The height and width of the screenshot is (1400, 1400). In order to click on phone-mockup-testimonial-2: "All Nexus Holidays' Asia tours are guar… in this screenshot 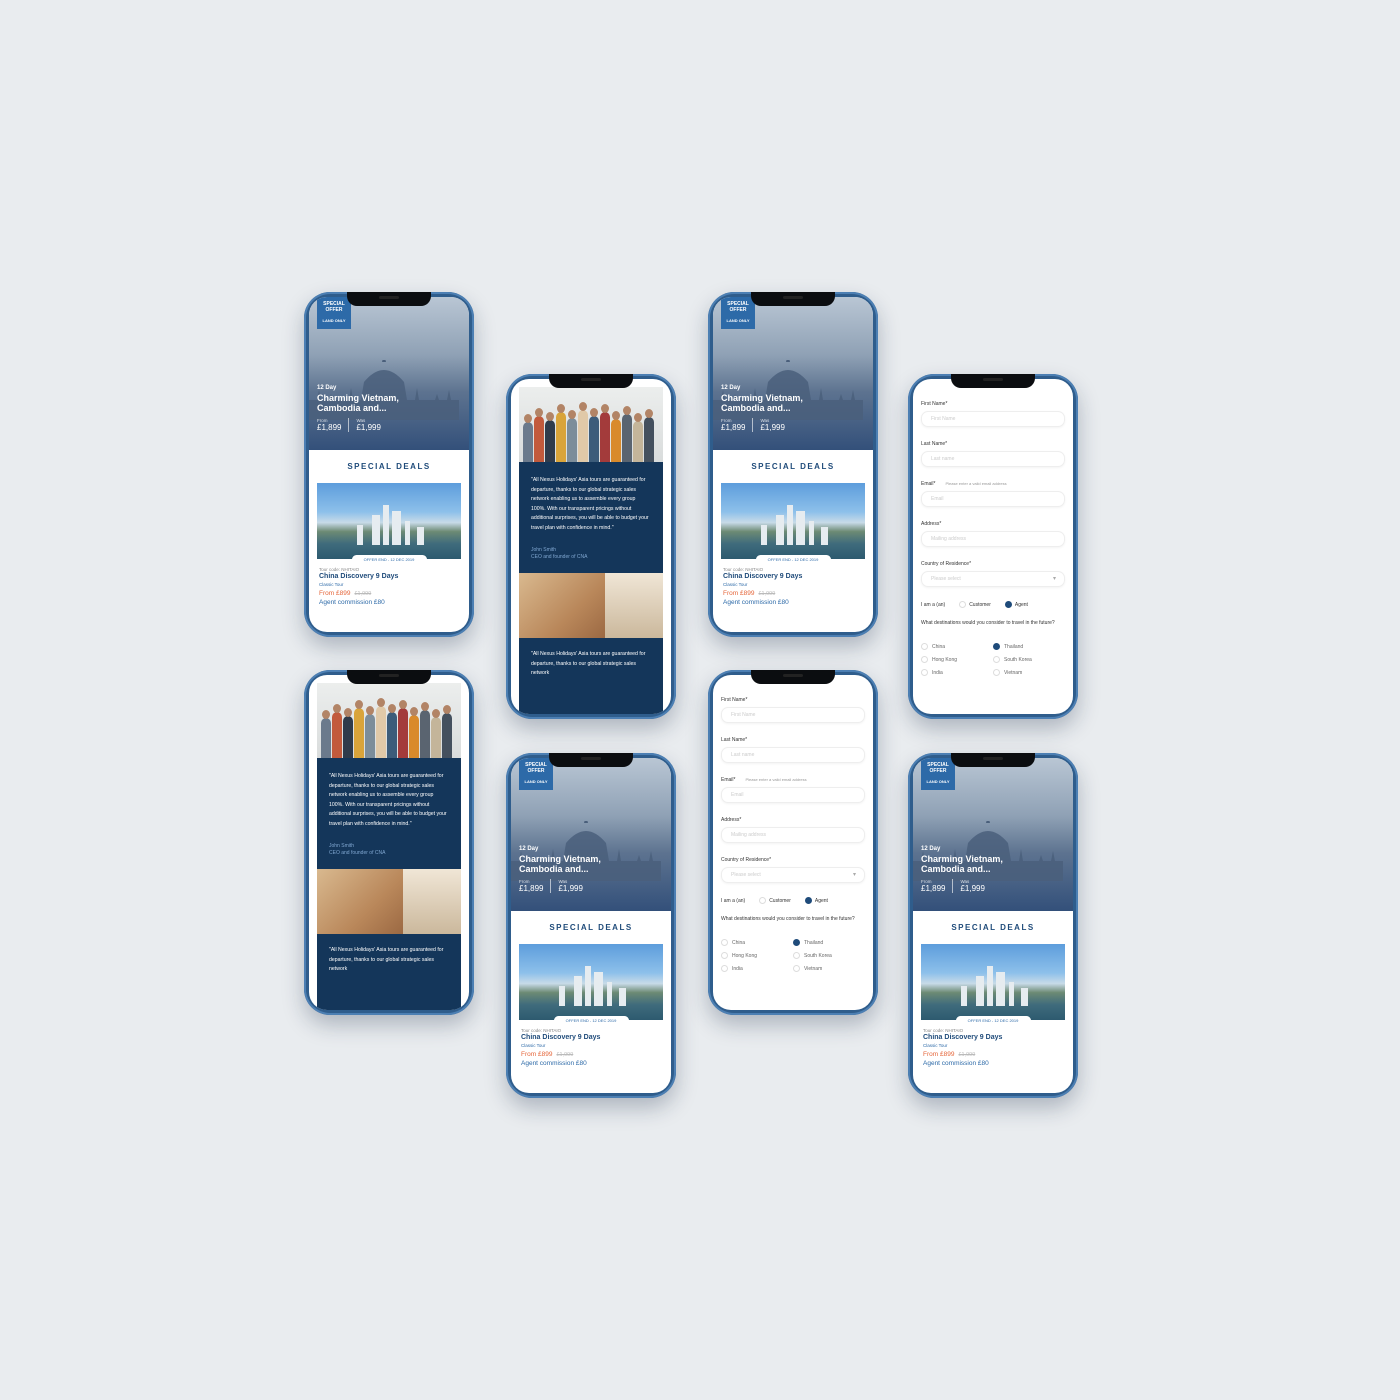, I will do `click(389, 842)`.